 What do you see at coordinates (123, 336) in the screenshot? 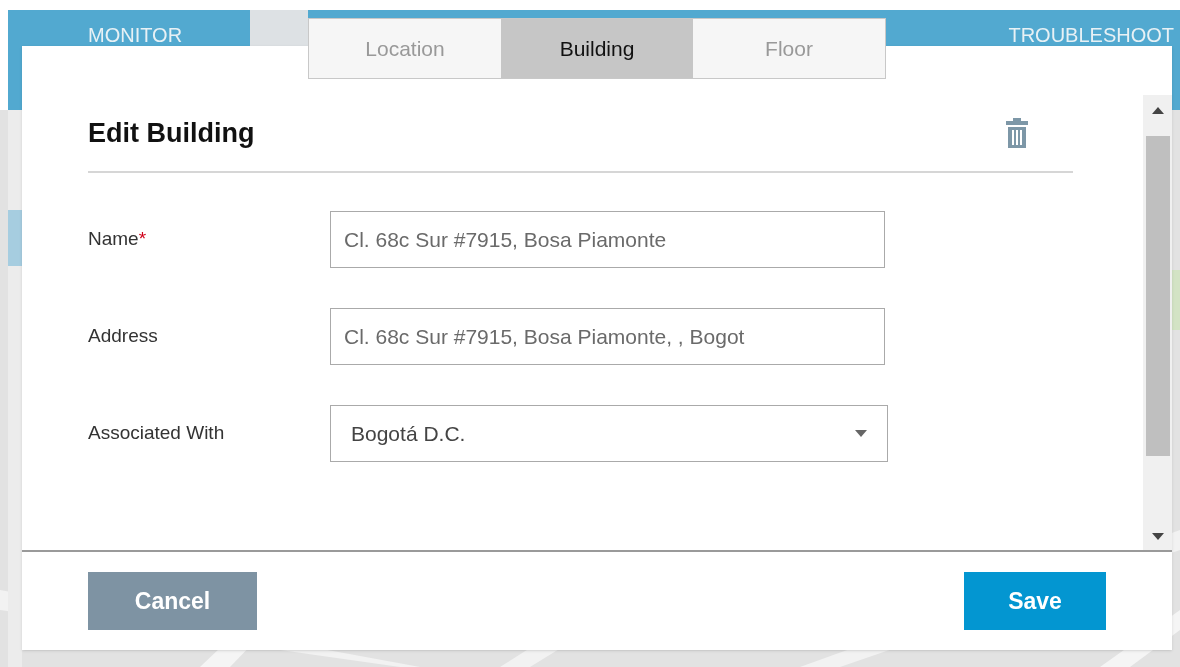
I see `field-label: Address` at bounding box center [123, 336].